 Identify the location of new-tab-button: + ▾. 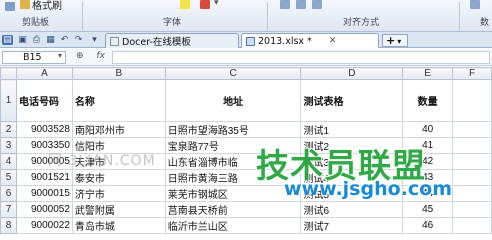
(395, 40).